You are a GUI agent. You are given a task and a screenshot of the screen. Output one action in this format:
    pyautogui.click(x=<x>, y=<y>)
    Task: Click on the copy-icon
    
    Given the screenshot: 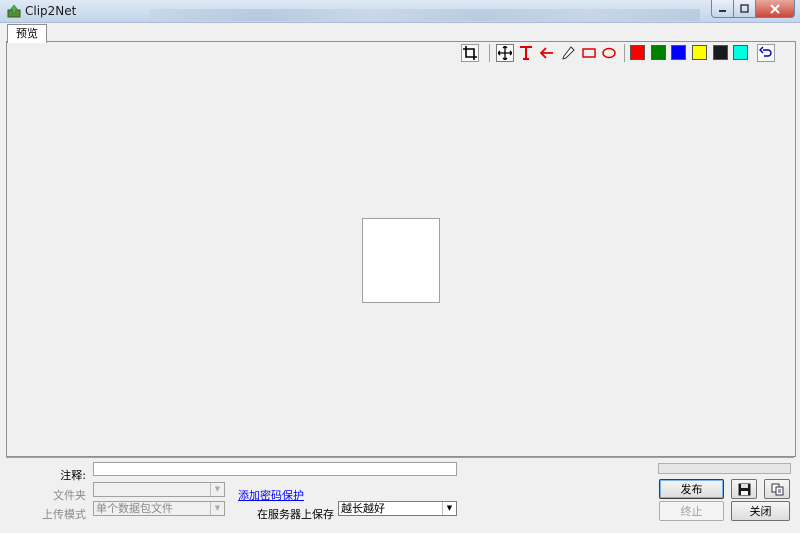 What is the action you would take?
    pyautogui.click(x=777, y=489)
    